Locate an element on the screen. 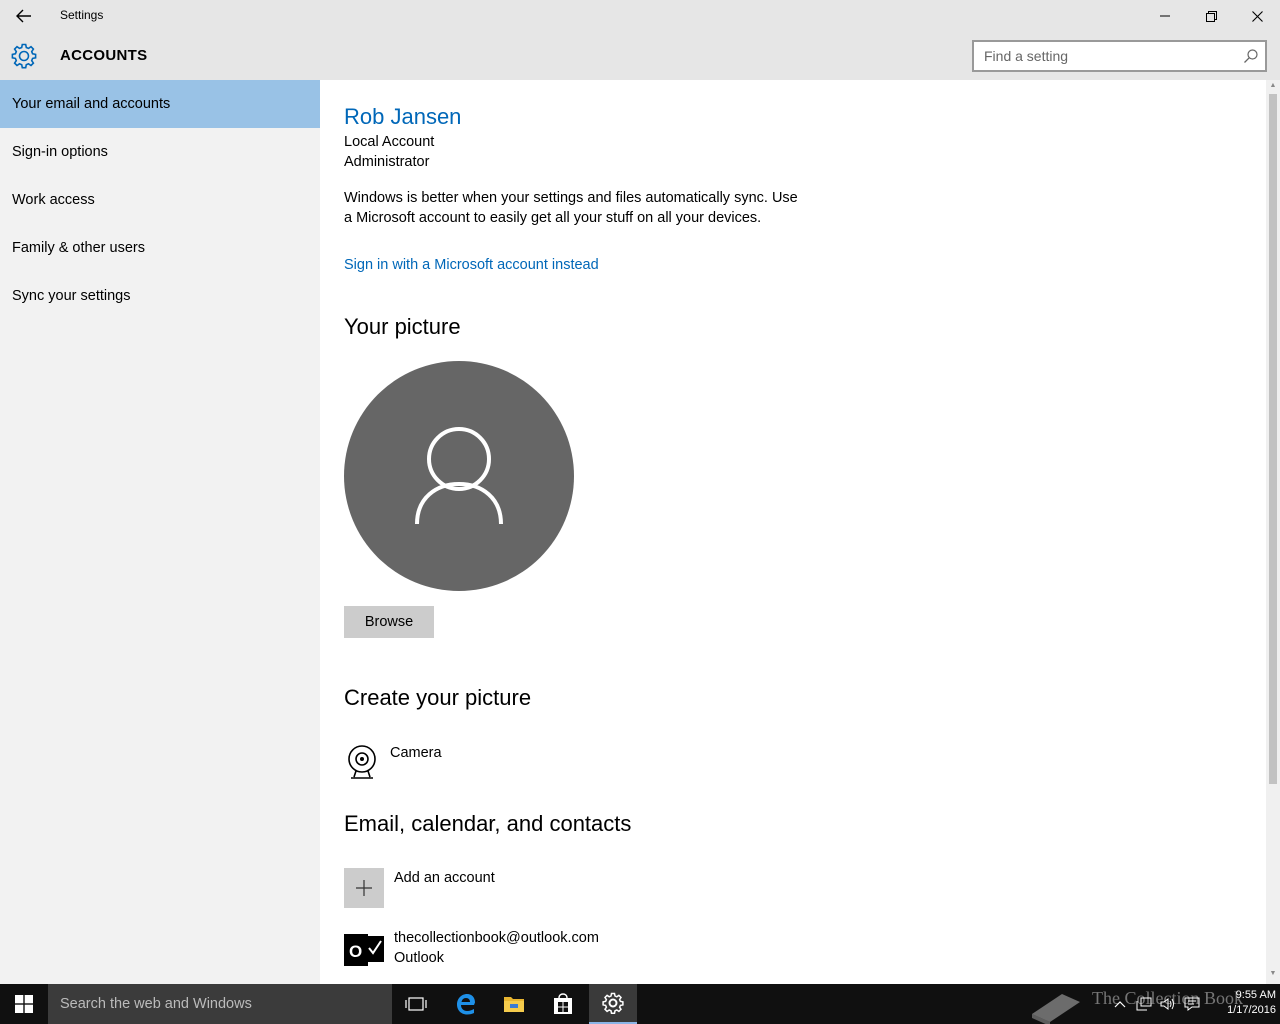  clock-time: 9:55 AM is located at coordinates (1255, 995).